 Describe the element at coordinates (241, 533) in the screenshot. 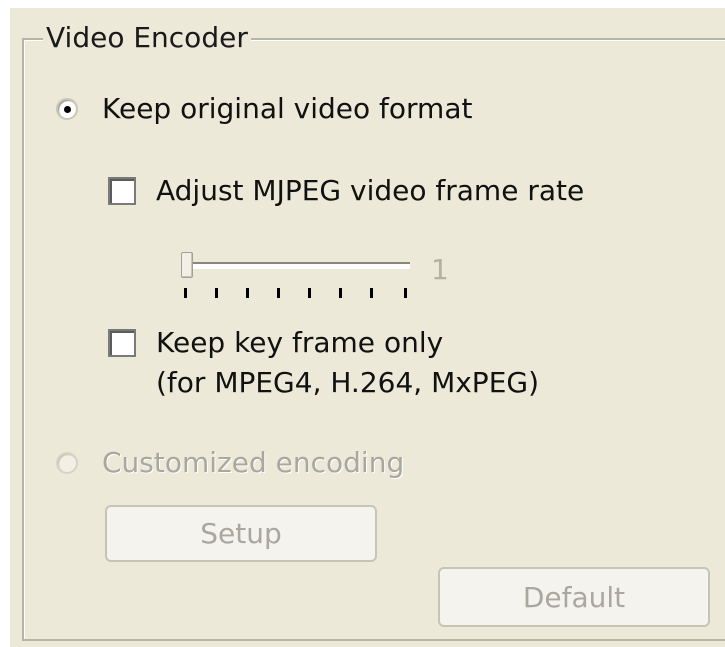

I see `setup-button: Setup` at that location.